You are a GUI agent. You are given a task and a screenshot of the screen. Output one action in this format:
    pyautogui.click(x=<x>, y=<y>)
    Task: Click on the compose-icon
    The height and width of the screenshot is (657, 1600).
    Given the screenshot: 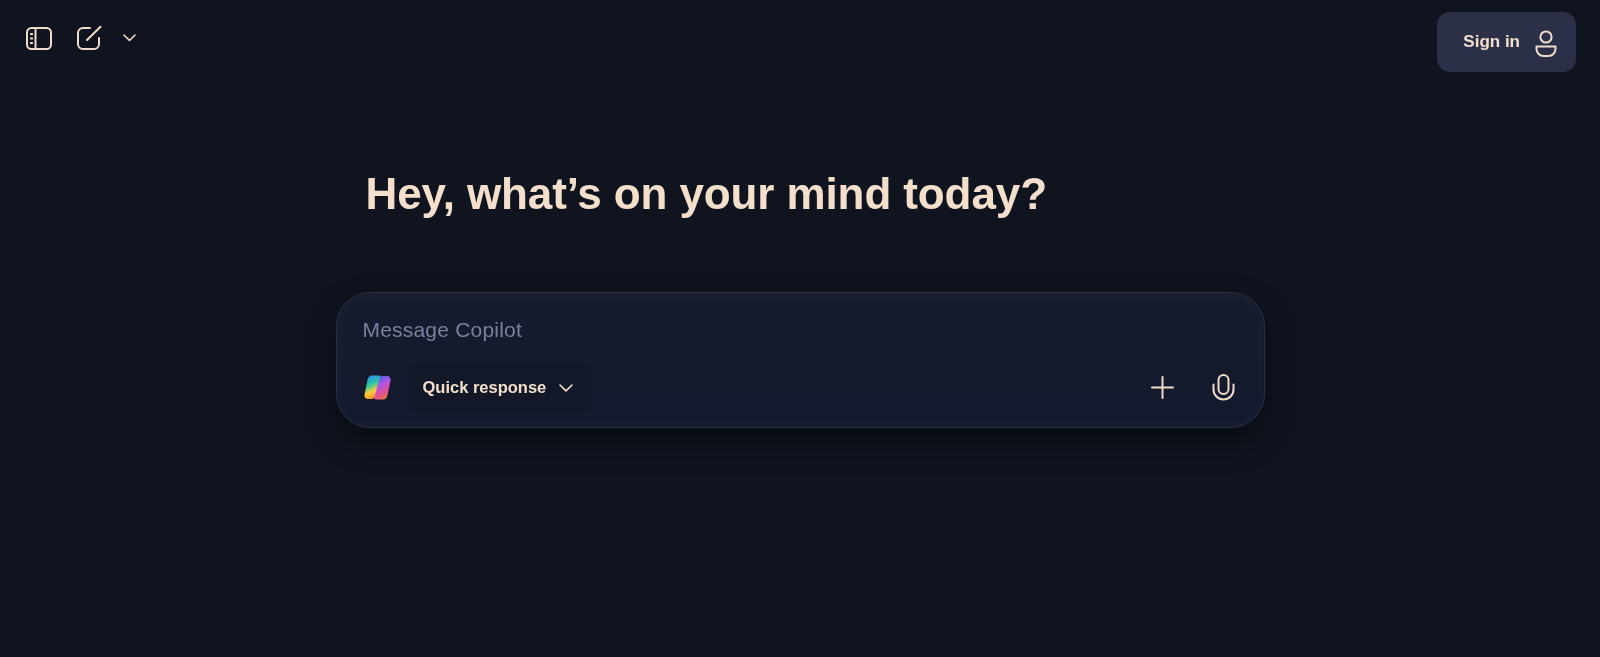 What is the action you would take?
    pyautogui.click(x=89, y=38)
    